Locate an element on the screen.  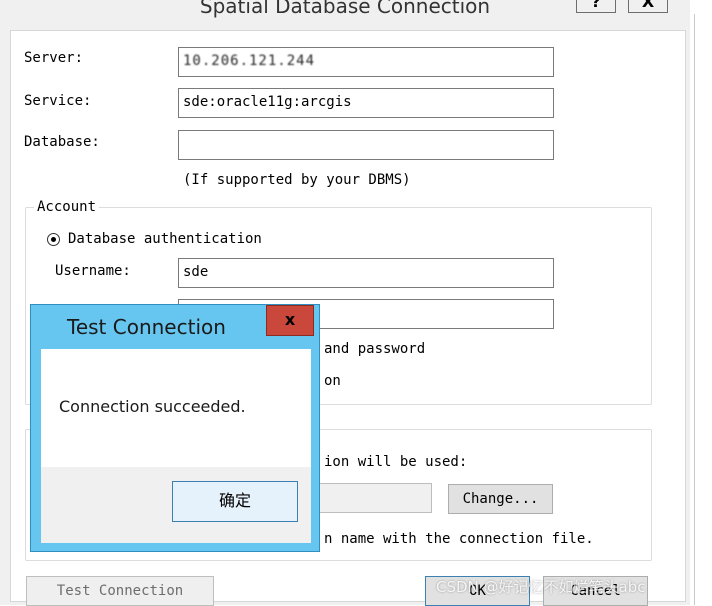
test-connection-button: Test Connection is located at coordinates (120, 591).